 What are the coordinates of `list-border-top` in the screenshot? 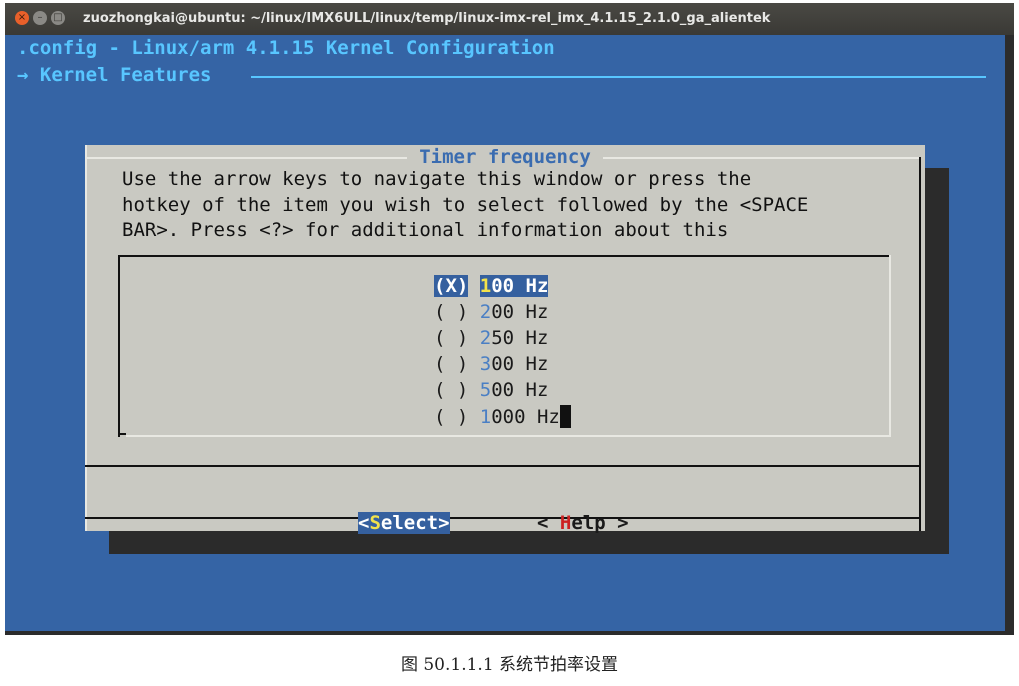 It's located at (504, 256).